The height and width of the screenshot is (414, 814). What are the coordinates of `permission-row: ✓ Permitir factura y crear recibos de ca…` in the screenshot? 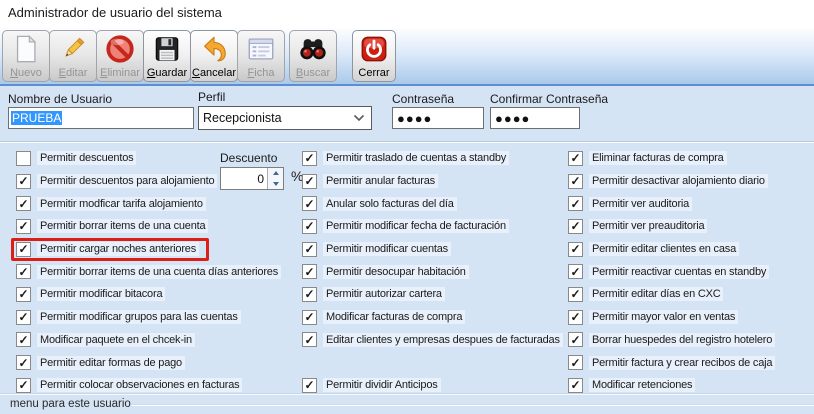 It's located at (674, 362).